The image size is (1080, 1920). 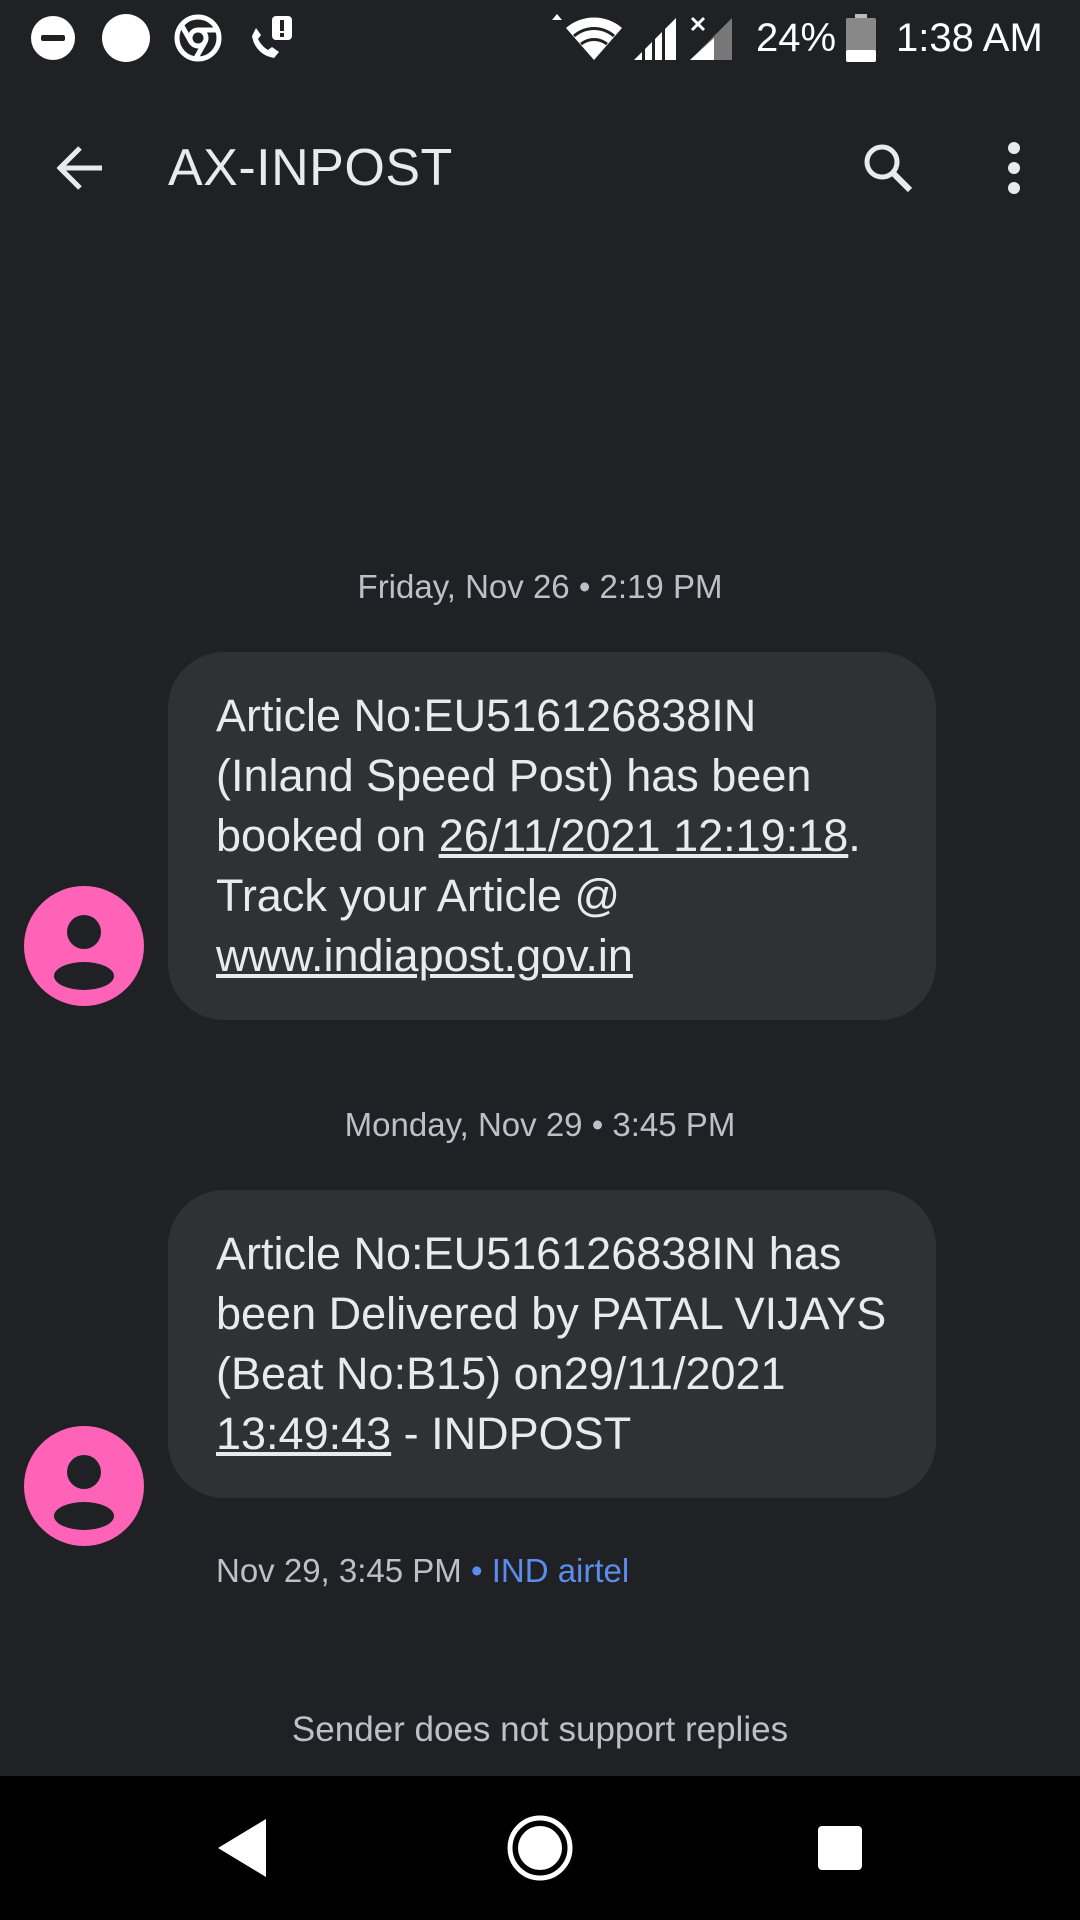 I want to click on conversation-title: AX-INPOST, so click(x=310, y=168).